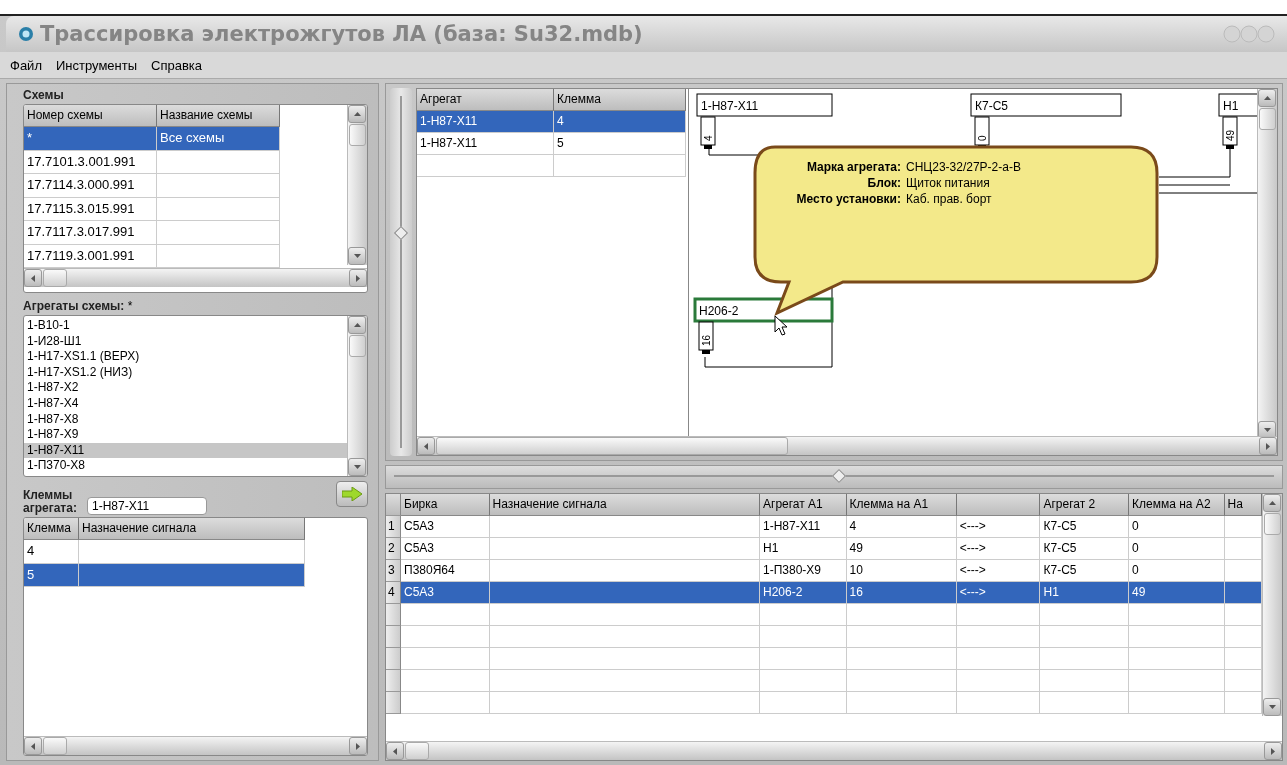  I want to click on list-item: 1-И28-Ш1, so click(185, 341).